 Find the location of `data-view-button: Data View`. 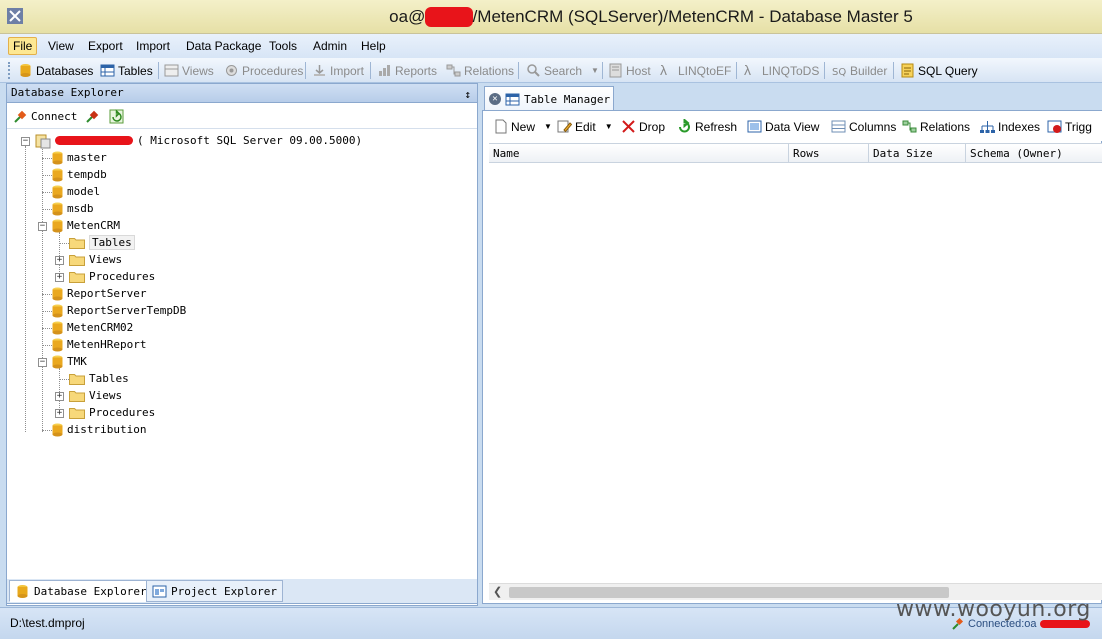

data-view-button: Data View is located at coordinates (783, 126).